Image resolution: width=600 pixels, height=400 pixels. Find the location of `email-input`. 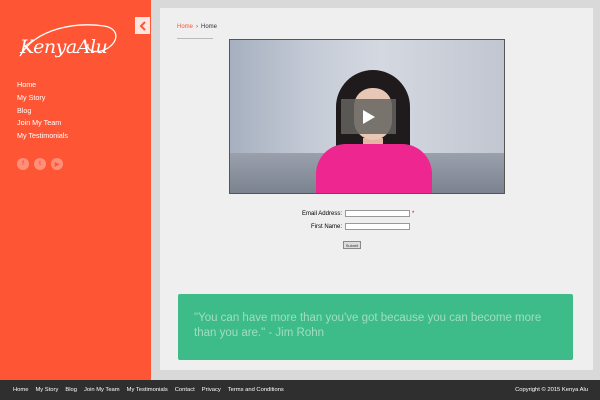

email-input is located at coordinates (377, 213).